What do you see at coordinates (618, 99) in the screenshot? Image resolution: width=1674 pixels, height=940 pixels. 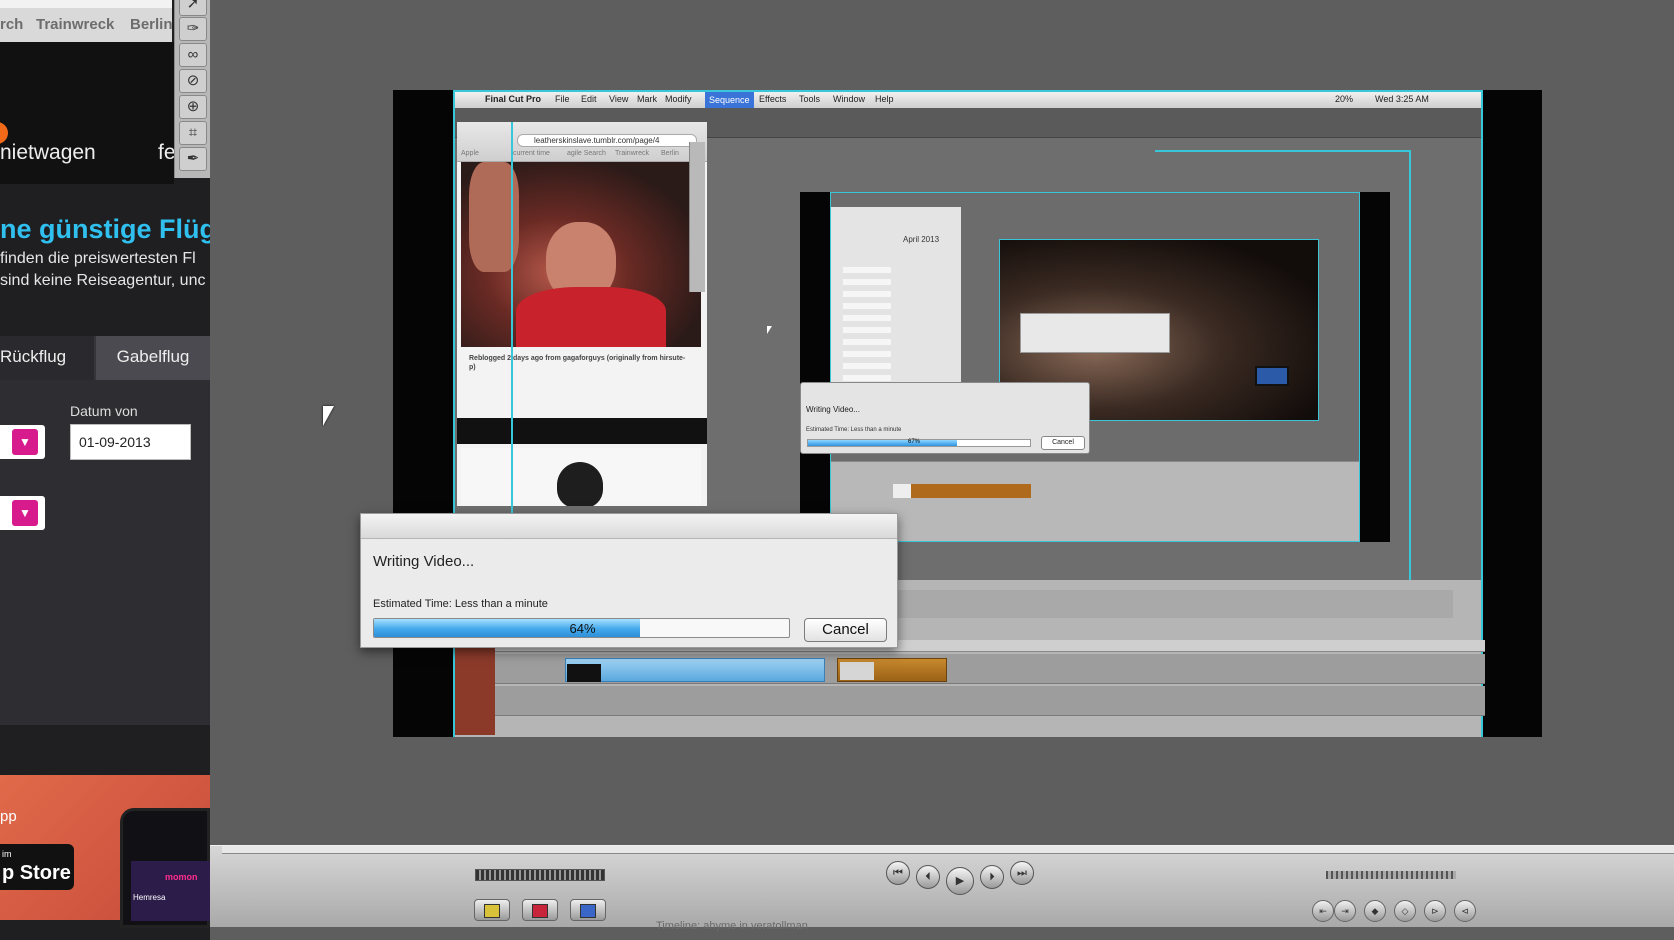 I see `menu-item-view: View` at bounding box center [618, 99].